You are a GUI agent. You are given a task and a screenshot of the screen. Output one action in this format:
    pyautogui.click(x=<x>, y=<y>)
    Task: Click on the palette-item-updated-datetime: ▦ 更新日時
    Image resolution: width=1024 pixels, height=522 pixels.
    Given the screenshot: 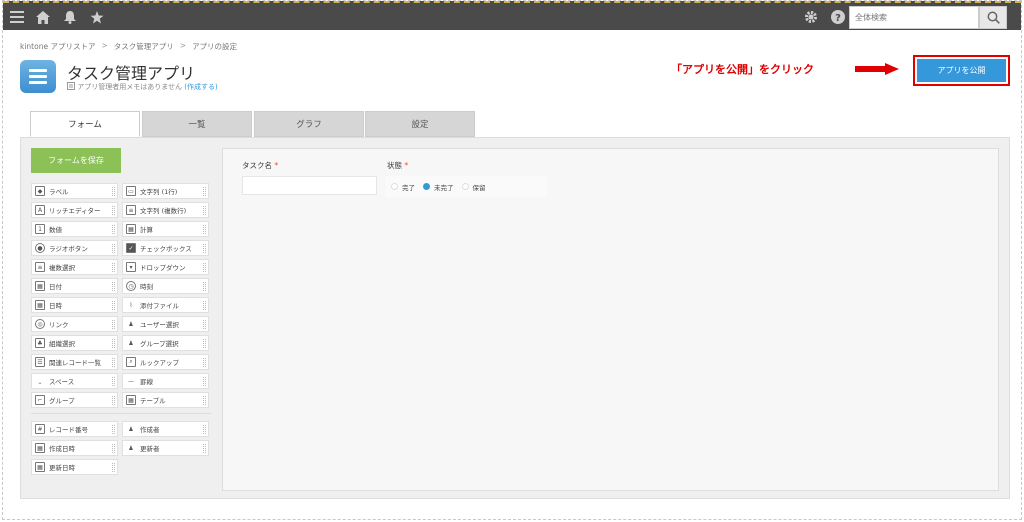 What is the action you would take?
    pyautogui.click(x=74, y=467)
    